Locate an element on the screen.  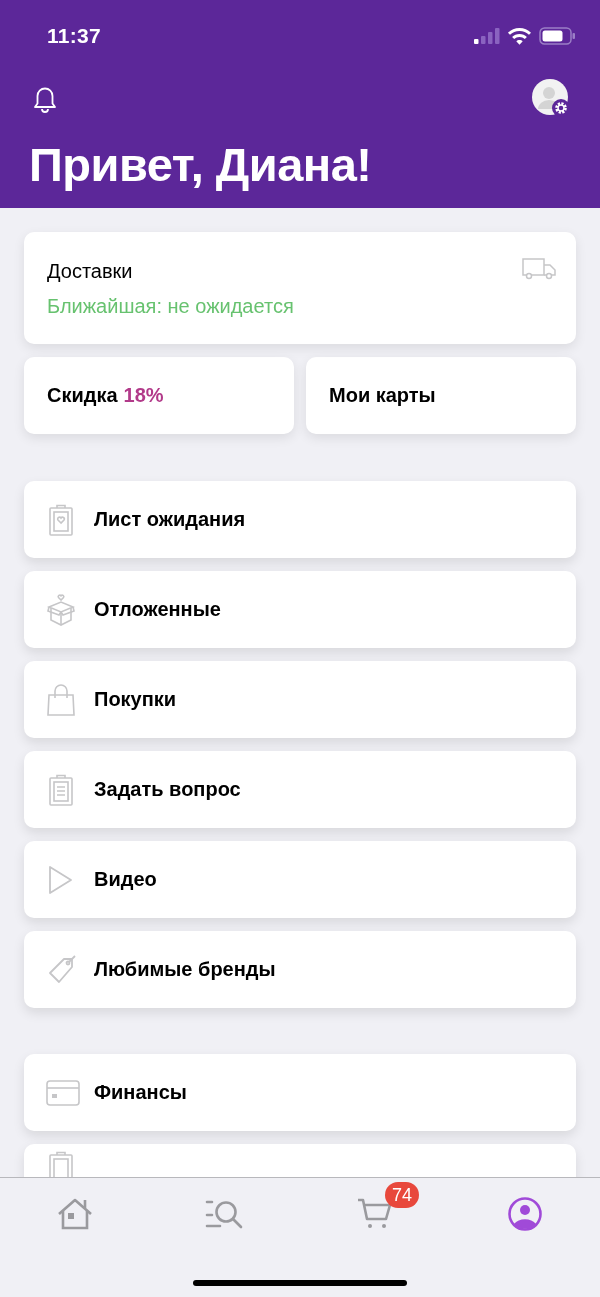
battery-icon is located at coordinates (557, 36).